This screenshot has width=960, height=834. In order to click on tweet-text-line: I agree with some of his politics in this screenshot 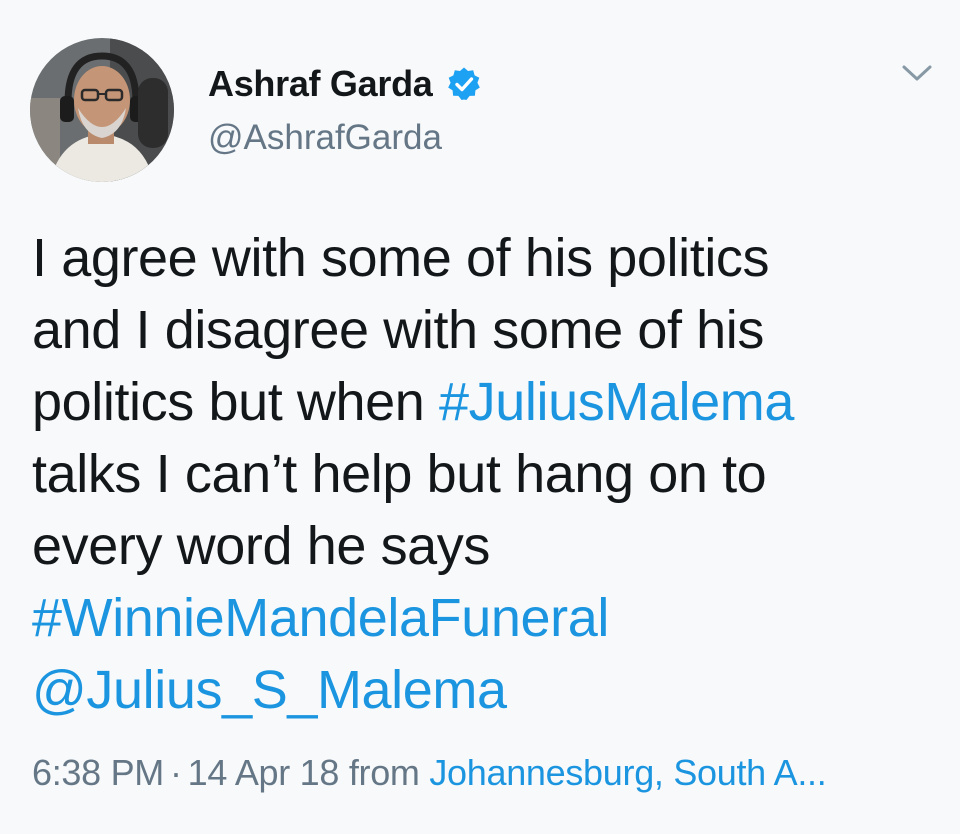, I will do `click(482, 258)`.